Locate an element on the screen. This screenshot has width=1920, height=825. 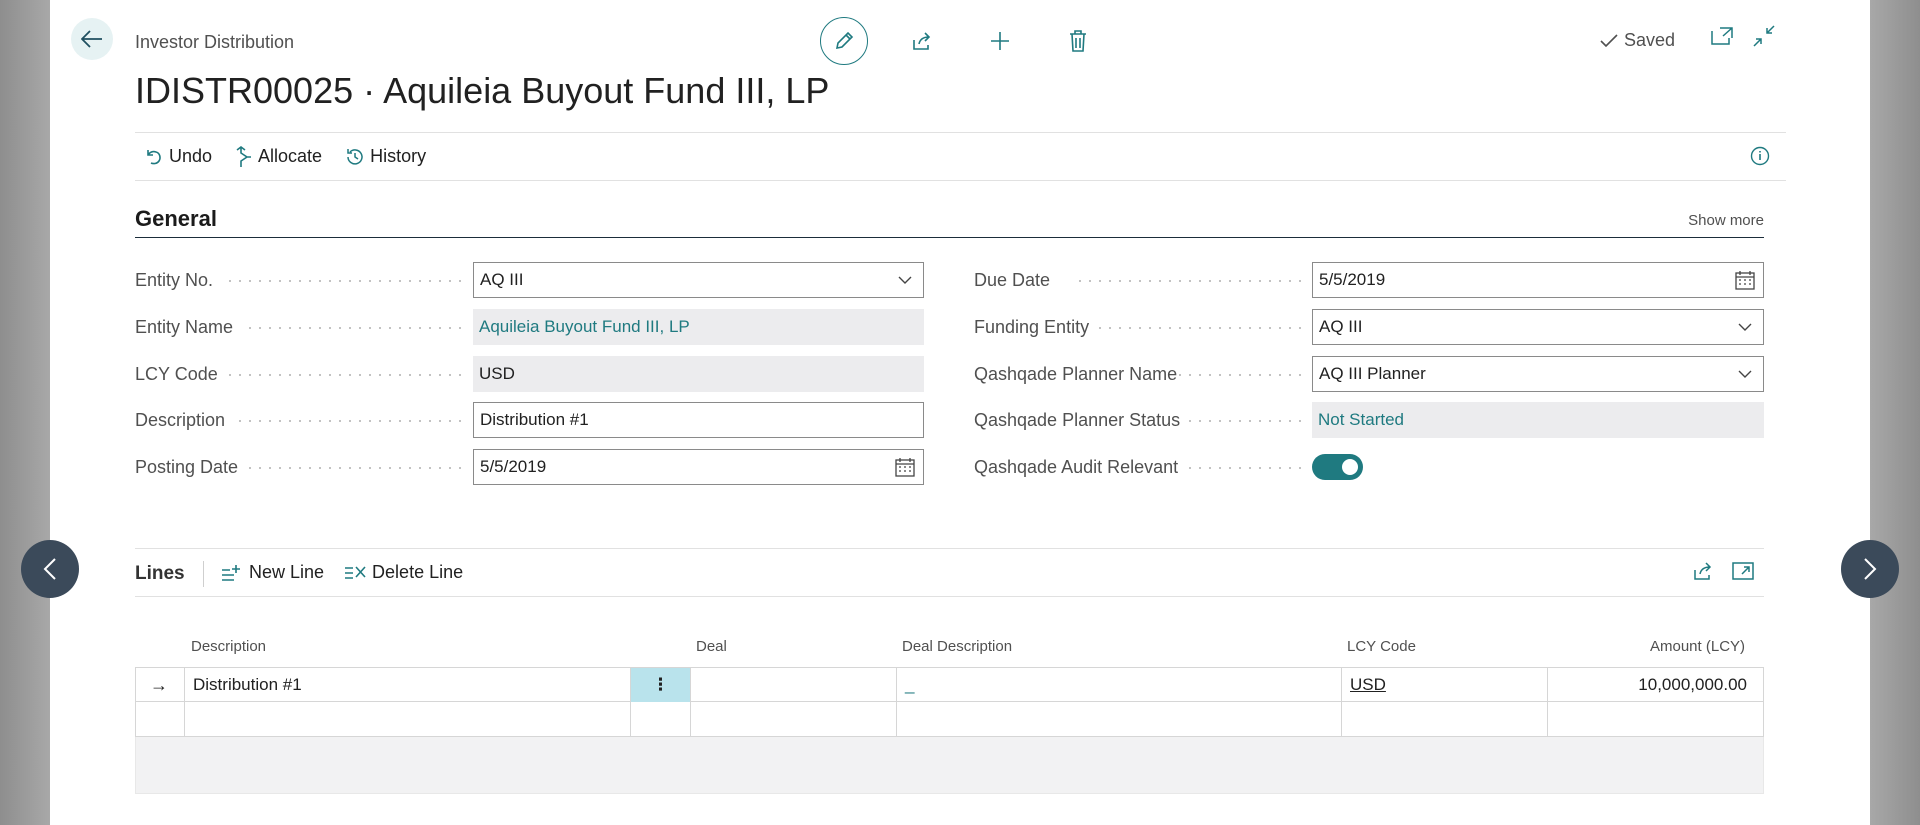
expand-icon is located at coordinates (1743, 571).